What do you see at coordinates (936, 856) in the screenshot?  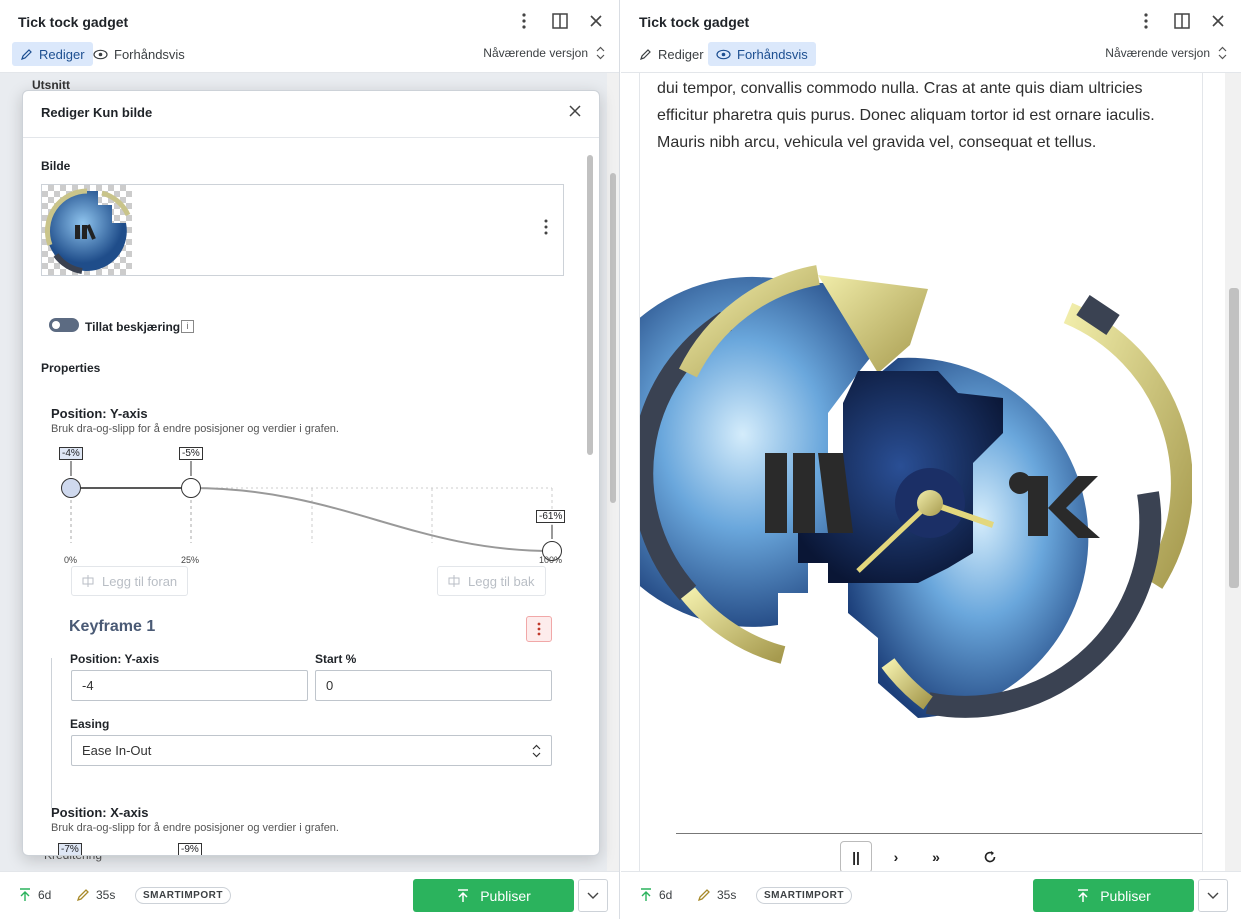 I see `fast-forward-button: »` at bounding box center [936, 856].